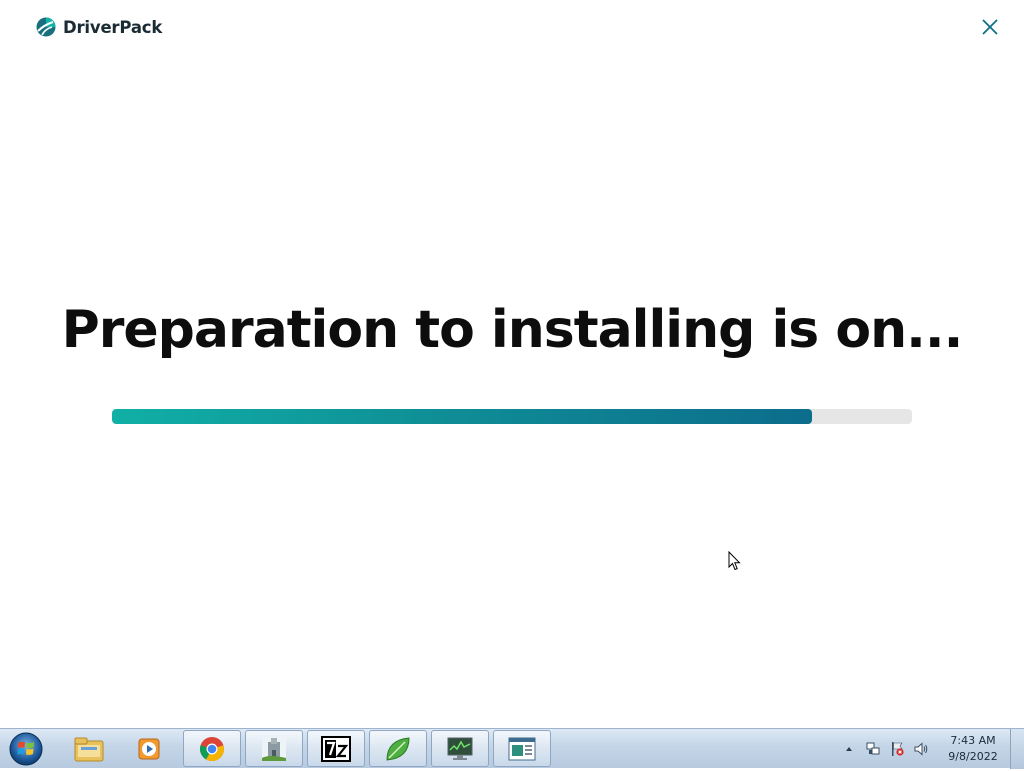 This screenshot has height=771, width=1024. Describe the element at coordinates (973, 749) in the screenshot. I see `taskbar-clock: 7:43 AM 9/8/2022` at that location.